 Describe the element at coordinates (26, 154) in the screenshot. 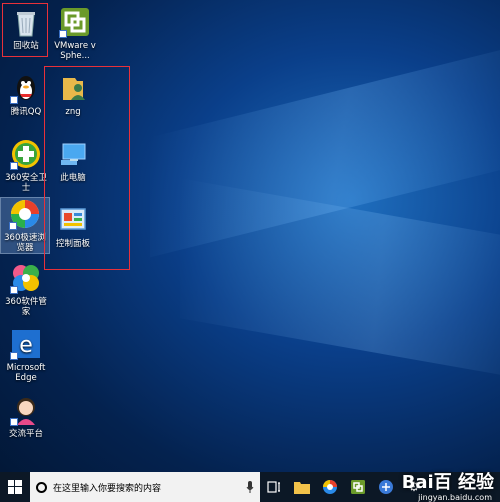

I see `360-security-icon` at that location.